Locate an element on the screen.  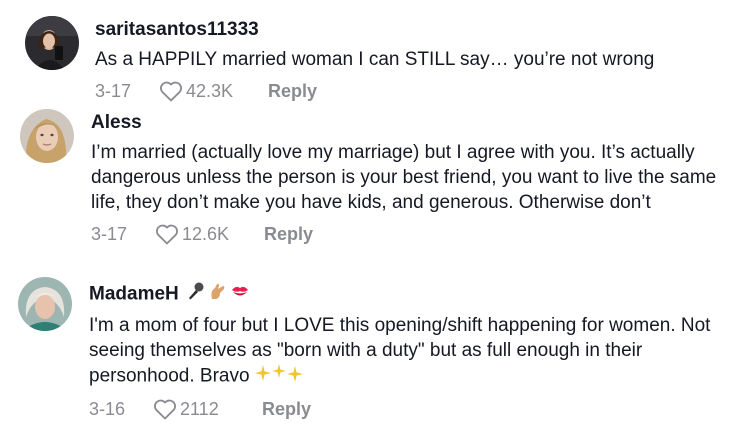
kiss-mark-icon is located at coordinates (240, 294).